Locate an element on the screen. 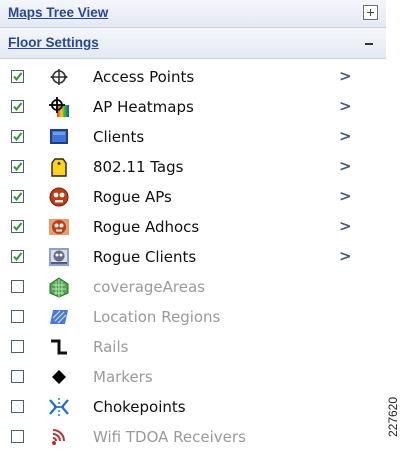  rogue-client-icon is located at coordinates (59, 257).